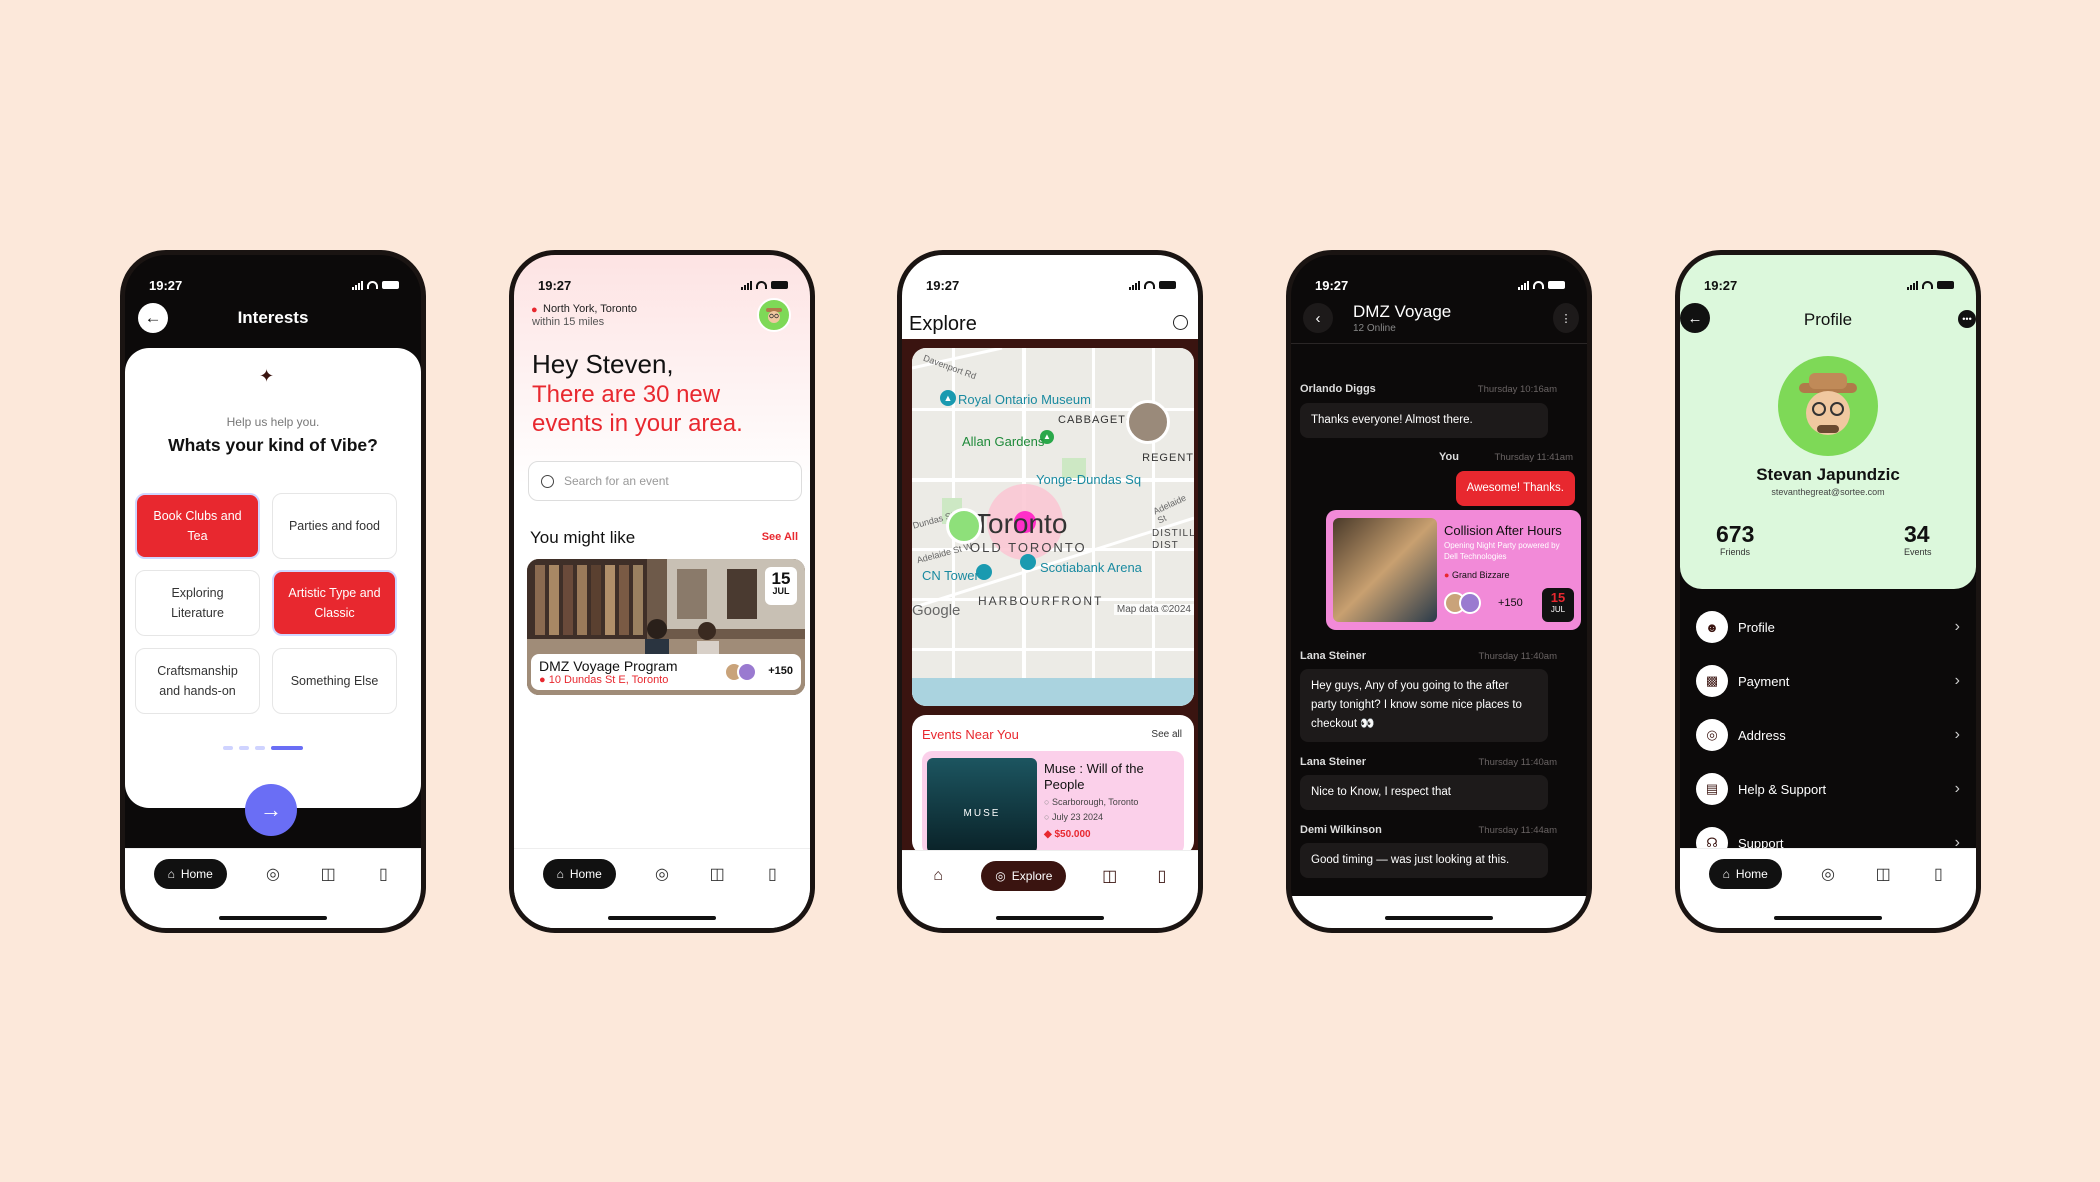 The width and height of the screenshot is (2100, 1182). I want to click on map-label: Google, so click(936, 610).